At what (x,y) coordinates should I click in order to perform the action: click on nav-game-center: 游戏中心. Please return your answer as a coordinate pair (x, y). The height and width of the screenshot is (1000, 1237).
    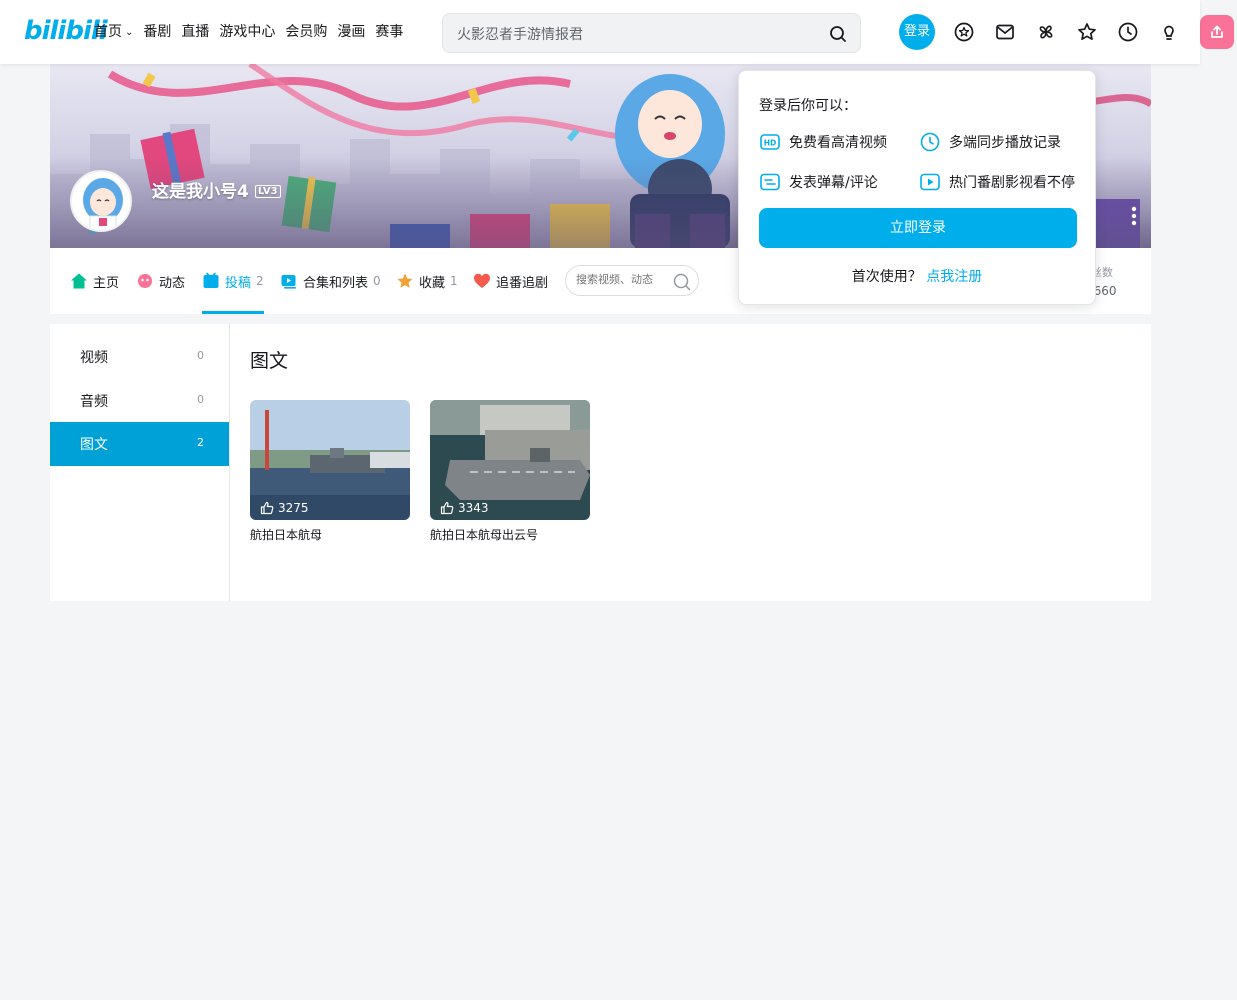
    Looking at the image, I should click on (247, 32).